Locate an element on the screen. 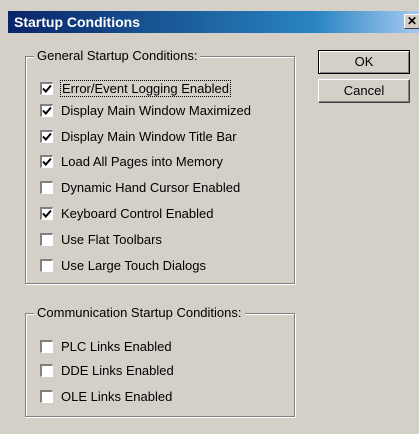 Image resolution: width=419 pixels, height=434 pixels. checkbox-label: Display Main Window Title Bar is located at coordinates (149, 136).